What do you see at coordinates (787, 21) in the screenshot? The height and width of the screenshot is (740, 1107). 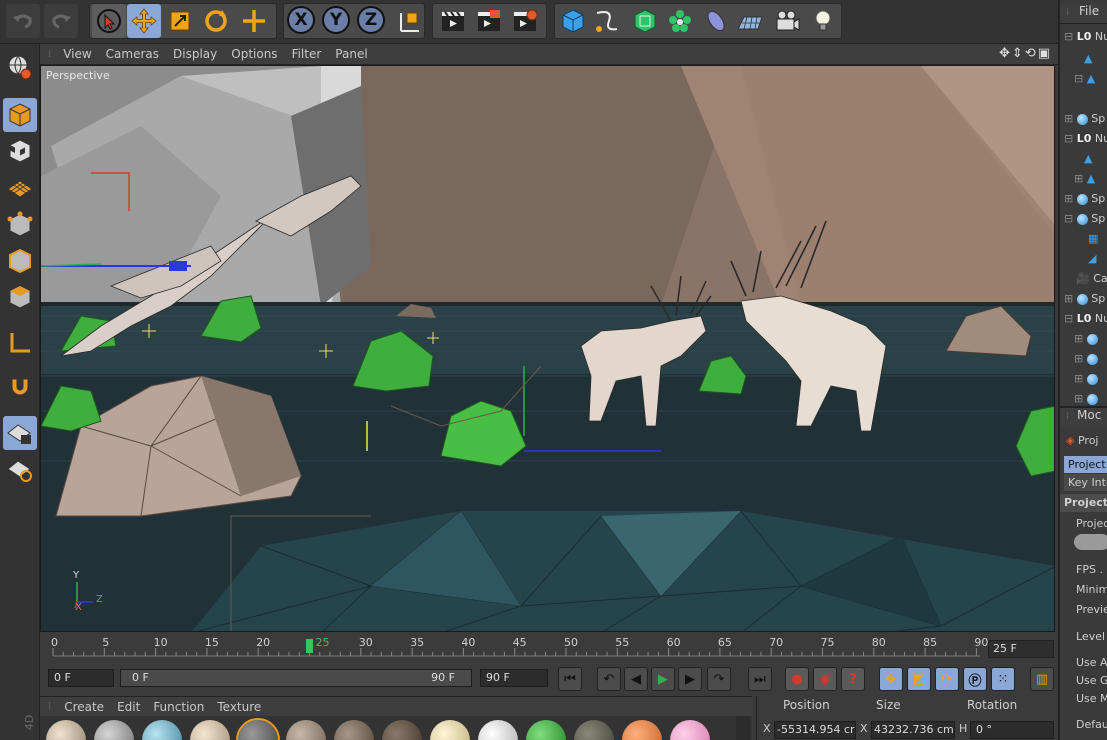 I see `camera-object-button` at bounding box center [787, 21].